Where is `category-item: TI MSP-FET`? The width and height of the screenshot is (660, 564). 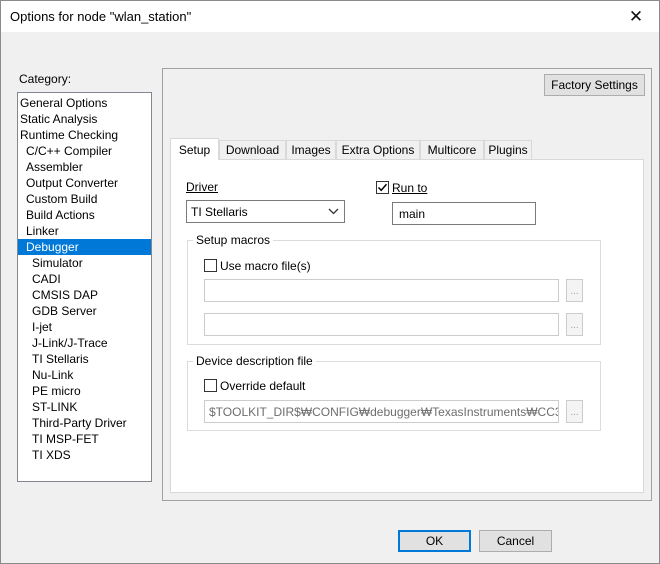 category-item: TI MSP-FET is located at coordinates (84, 439).